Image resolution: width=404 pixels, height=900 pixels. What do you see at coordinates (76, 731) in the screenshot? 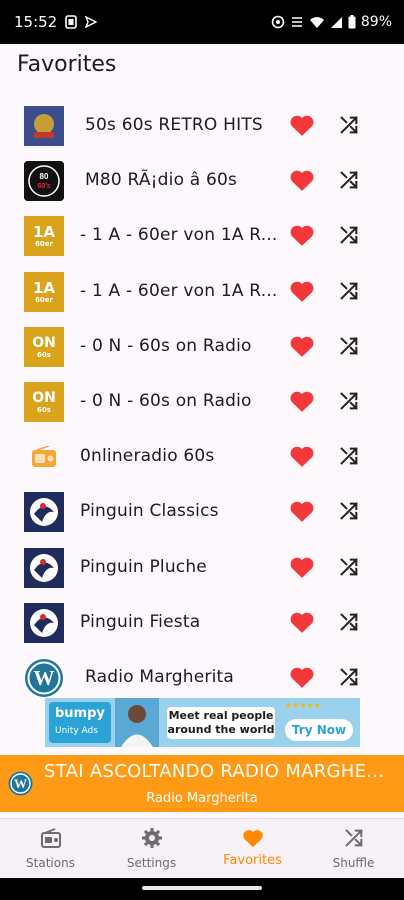
I see `ad-sponsor: Unity Ads` at bounding box center [76, 731].